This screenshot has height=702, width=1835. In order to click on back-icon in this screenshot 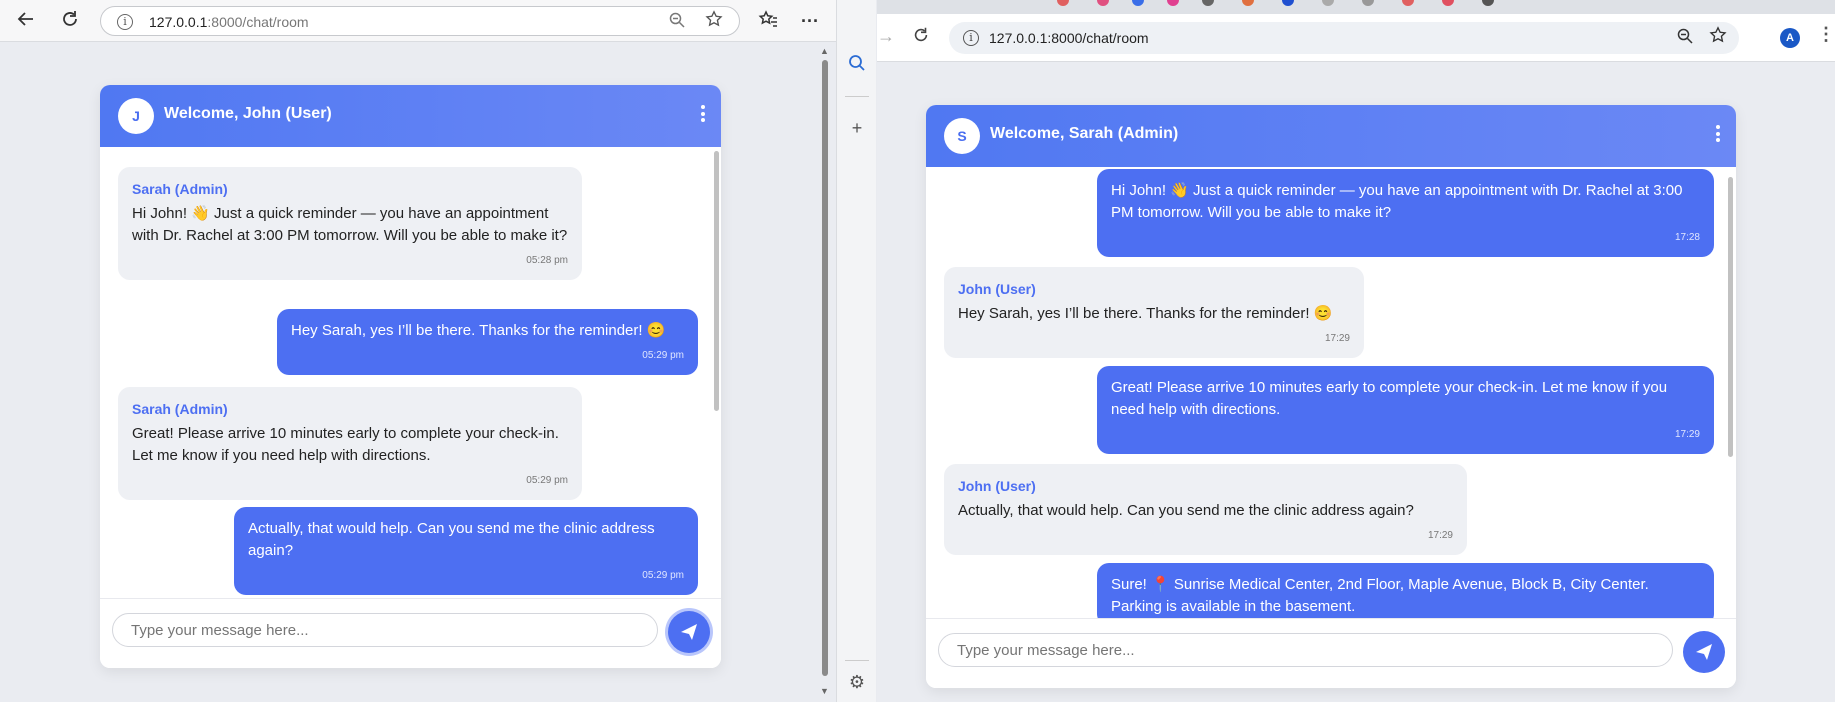, I will do `click(26, 21)`.